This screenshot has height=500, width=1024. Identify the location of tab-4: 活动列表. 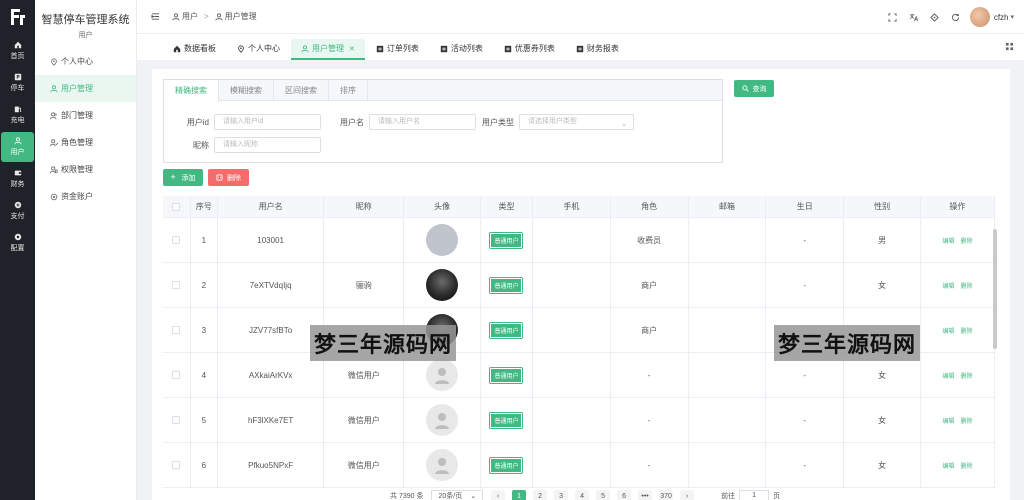
(461, 49).